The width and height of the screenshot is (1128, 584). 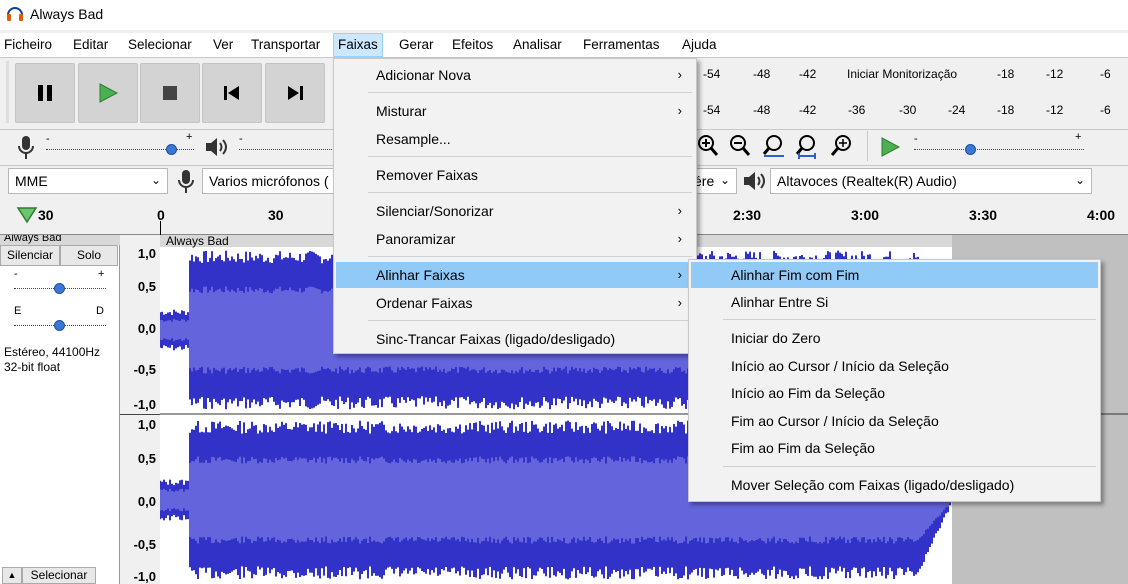 What do you see at coordinates (28, 45) in the screenshot?
I see `menu-ficheiro: Ficheiro` at bounding box center [28, 45].